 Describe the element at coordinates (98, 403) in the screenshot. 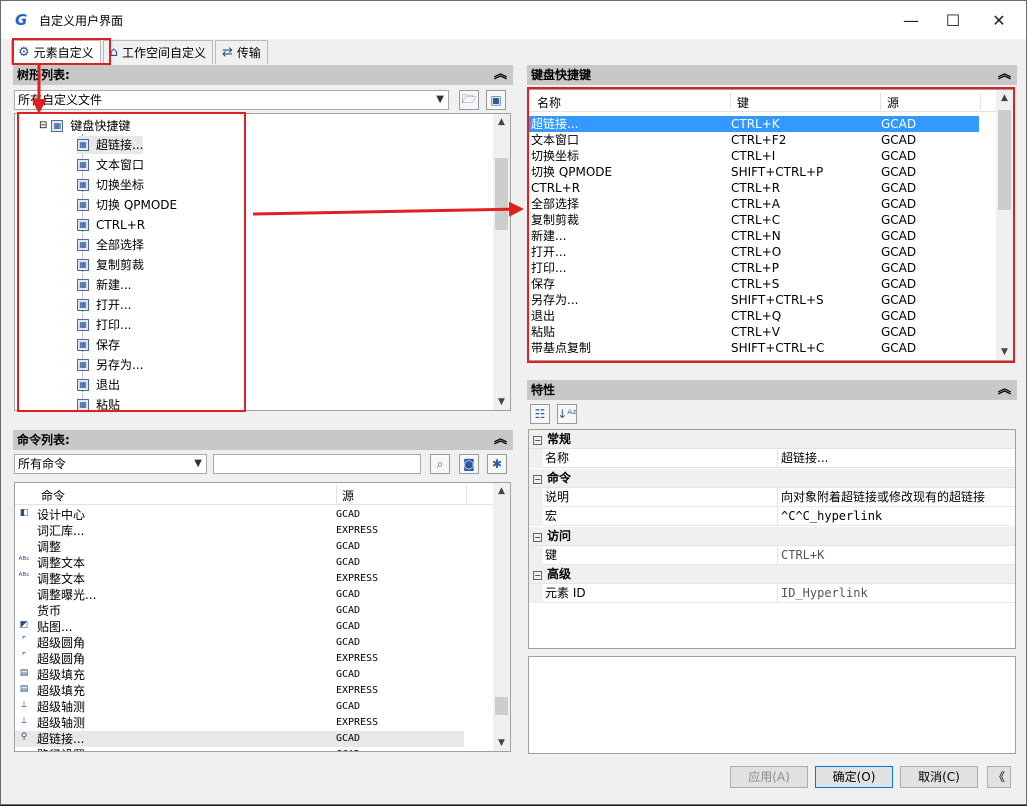

I see `tree-item: ▦ 粘贴` at that location.